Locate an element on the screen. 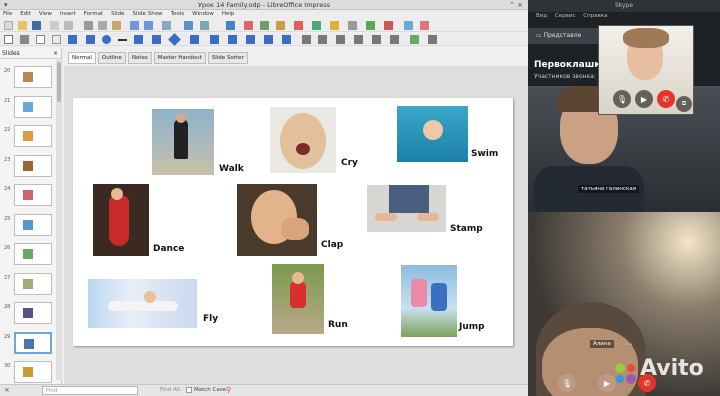 The width and height of the screenshot is (720, 396). slideshow-icon is located at coordinates (370, 25).